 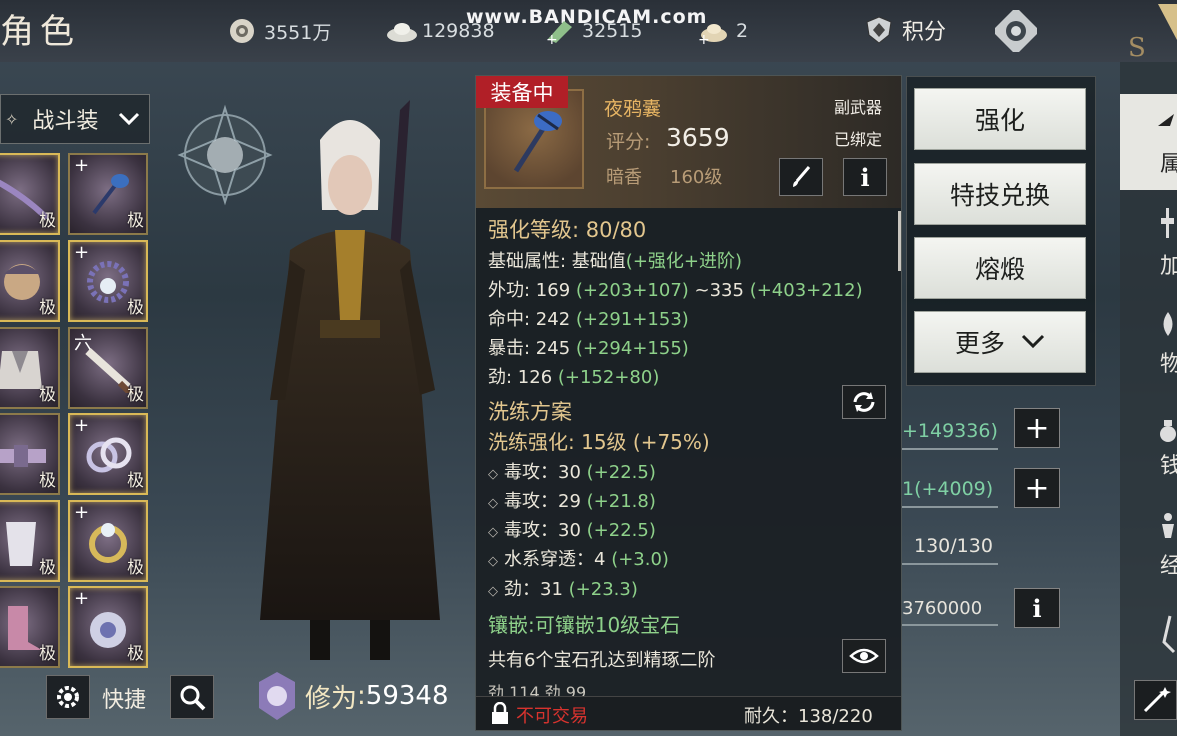 What do you see at coordinates (864, 402) in the screenshot?
I see `refresh-button` at bounding box center [864, 402].